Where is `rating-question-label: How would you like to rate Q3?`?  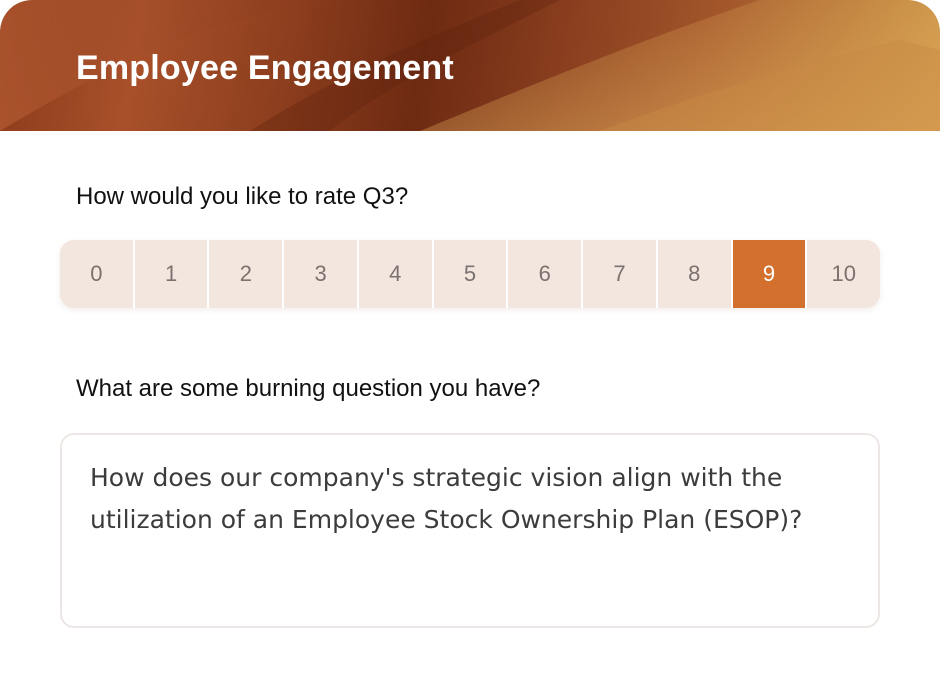
rating-question-label: How would you like to rate Q3? is located at coordinates (242, 196).